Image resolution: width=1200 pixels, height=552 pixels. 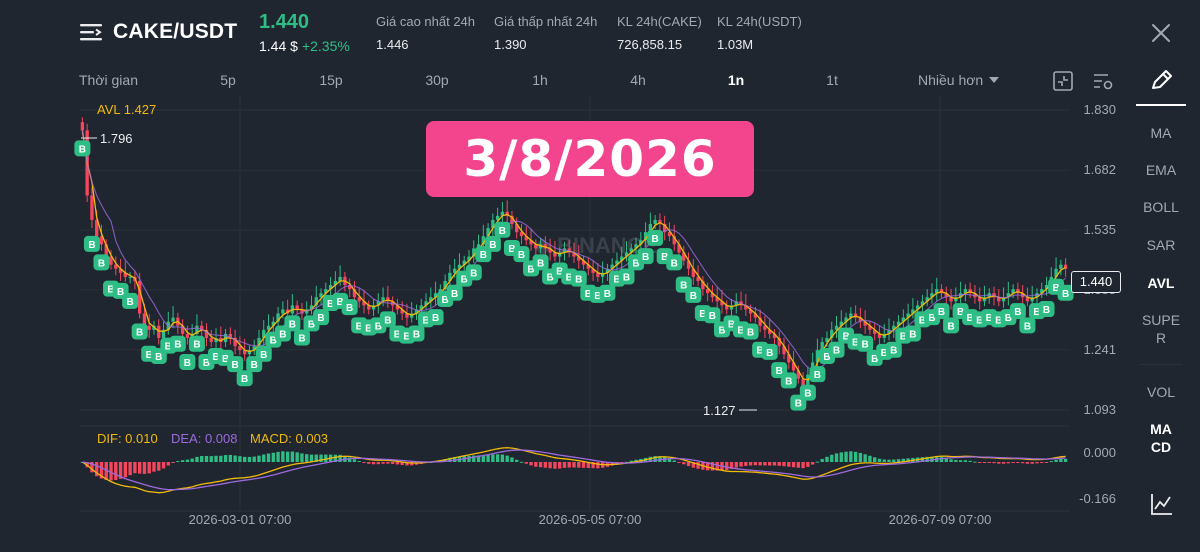 What do you see at coordinates (1161, 392) in the screenshot?
I see `indicator-vol: VOL` at bounding box center [1161, 392].